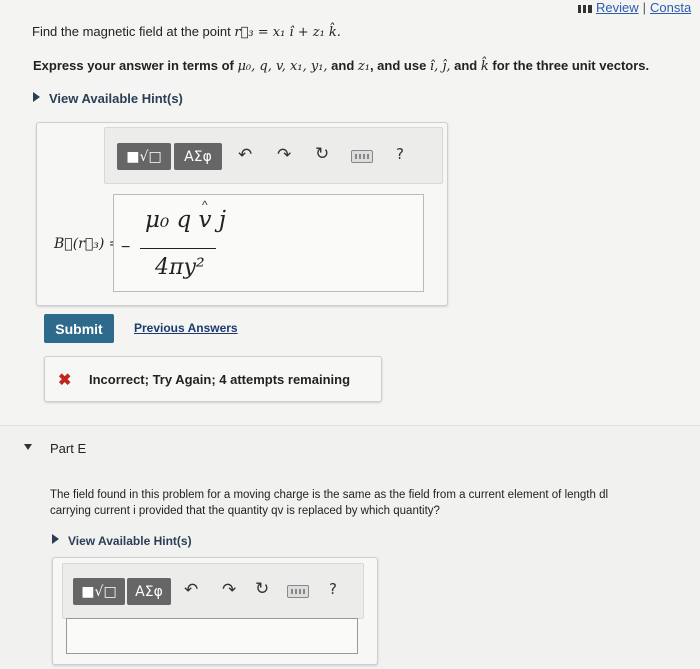 This screenshot has width=700, height=669. Describe the element at coordinates (87, 244) in the screenshot. I see `equation-label: B⃗(r⃗₃) =` at that location.